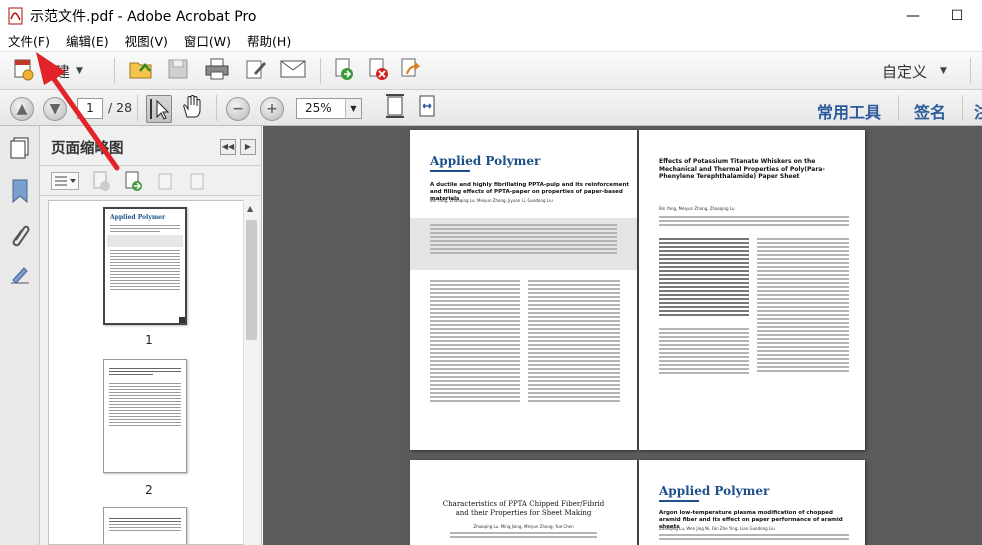  I want to click on panel-header: 页面缩略图 ◀◀ ▶, so click(151, 146).